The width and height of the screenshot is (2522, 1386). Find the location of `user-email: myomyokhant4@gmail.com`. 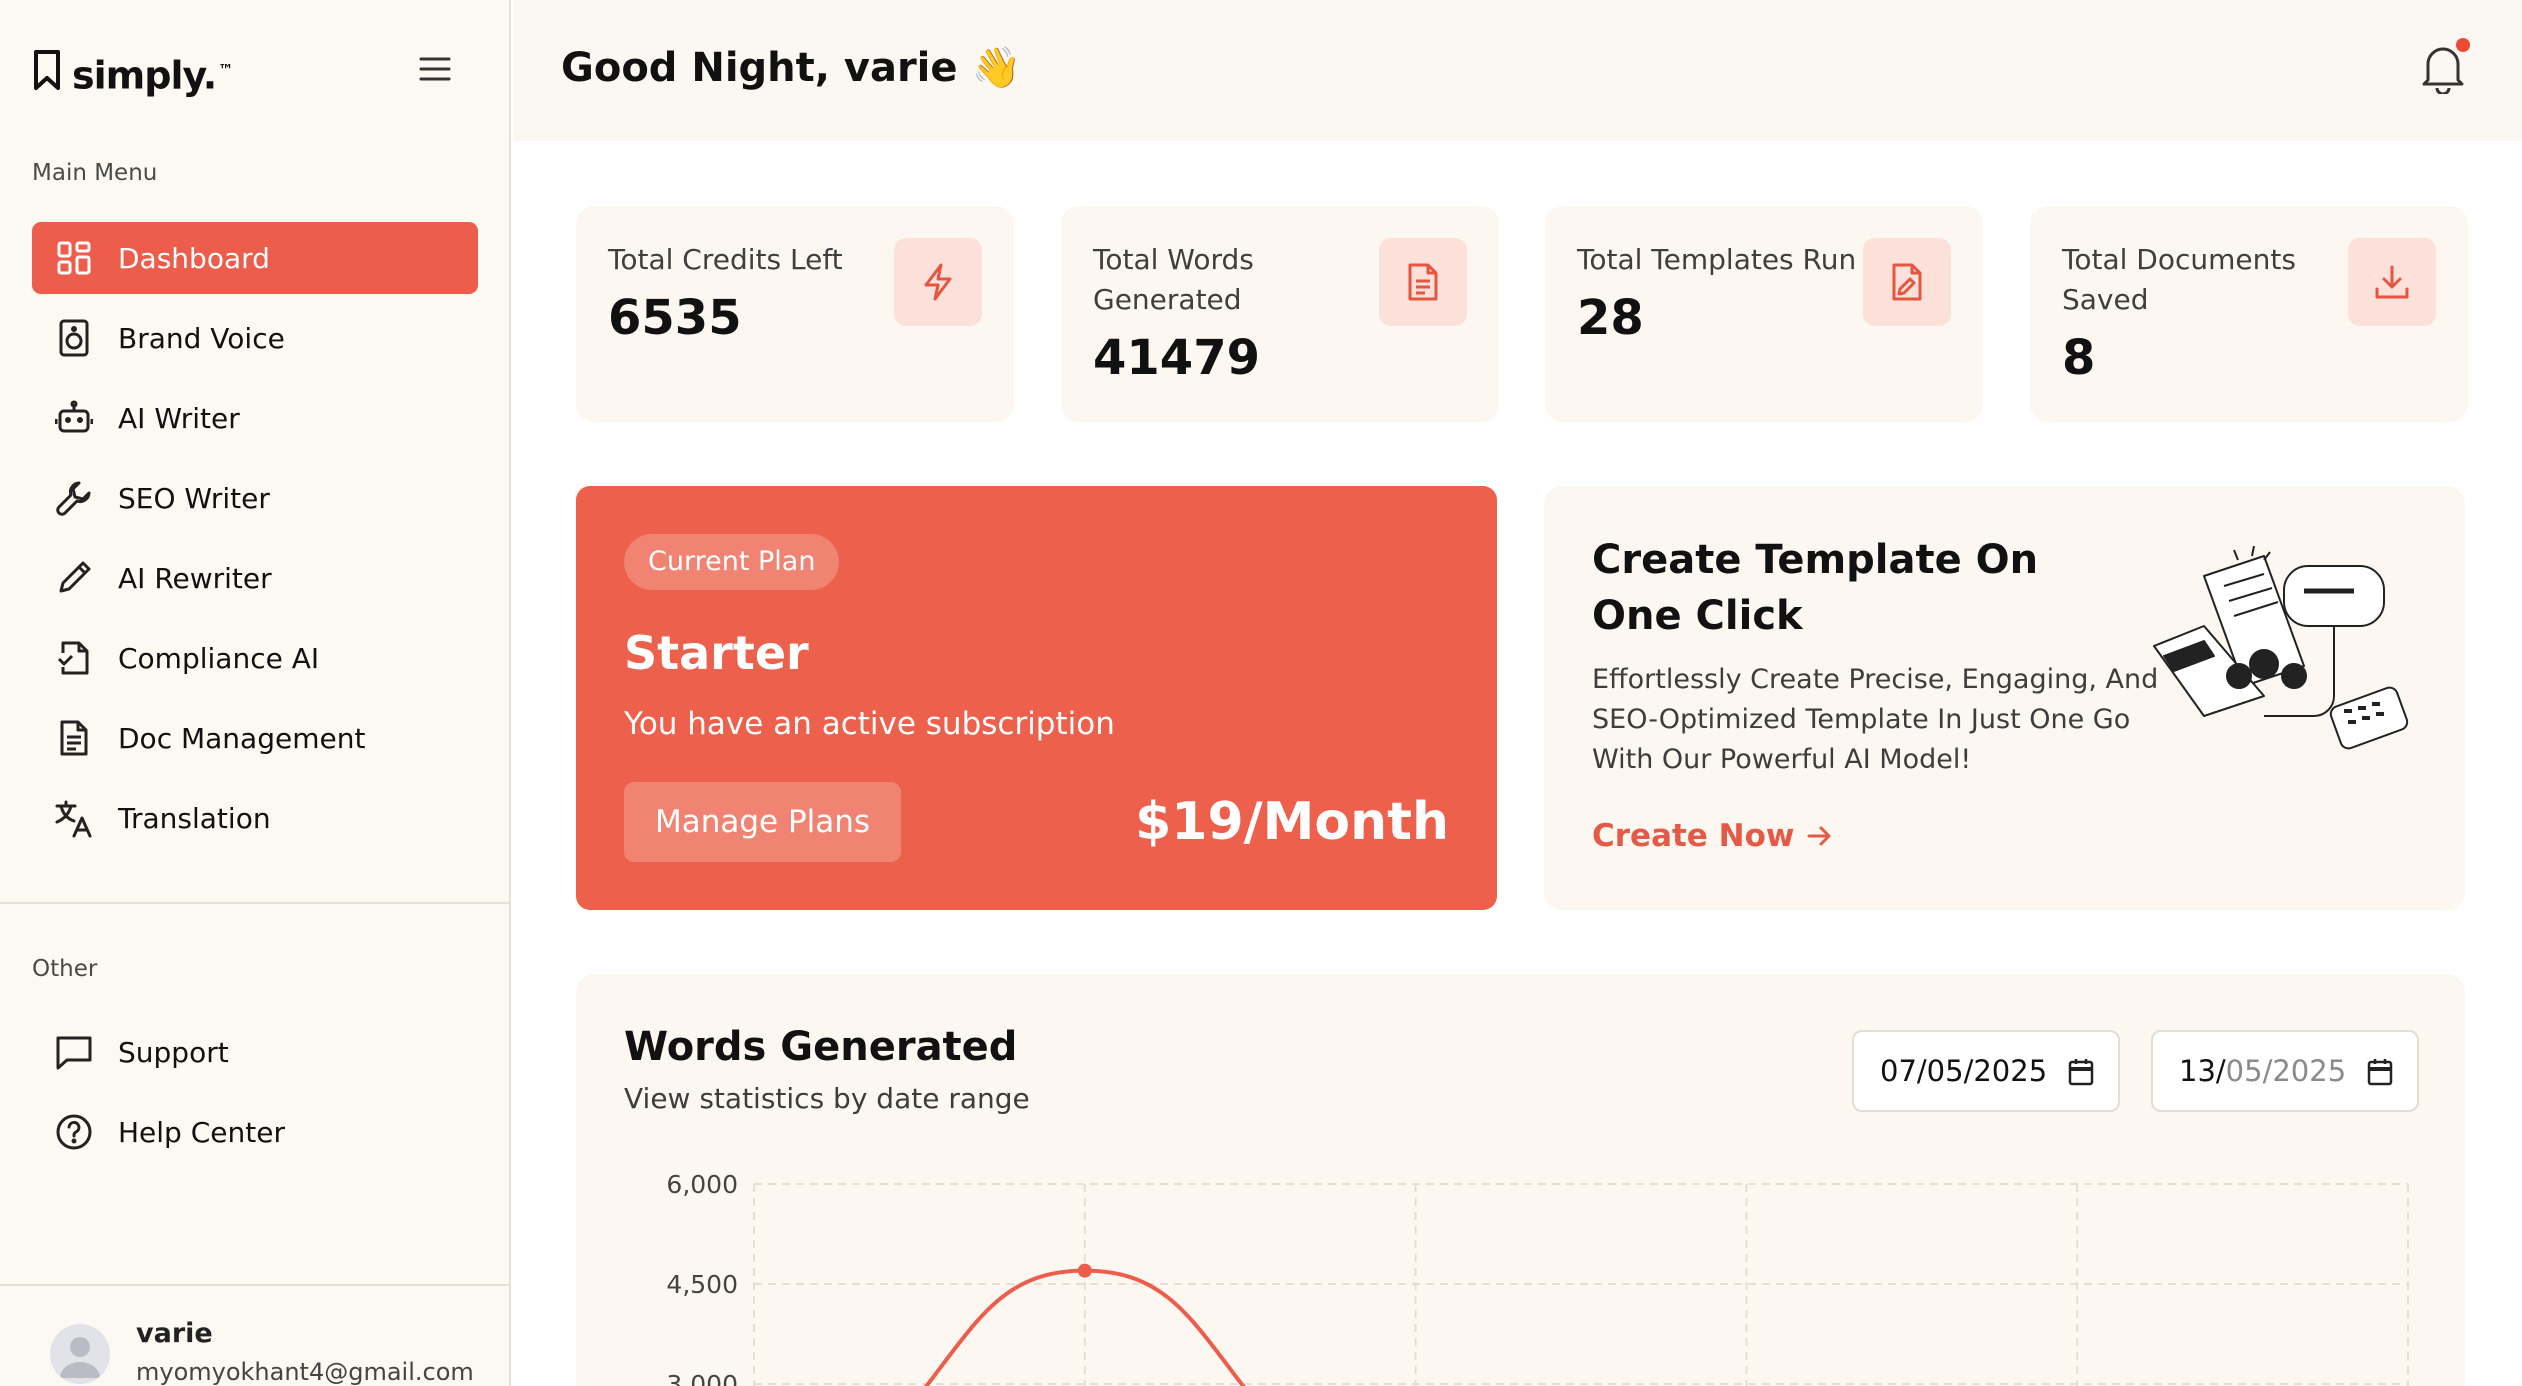

user-email: myomyokhant4@gmail.com is located at coordinates (305, 1372).